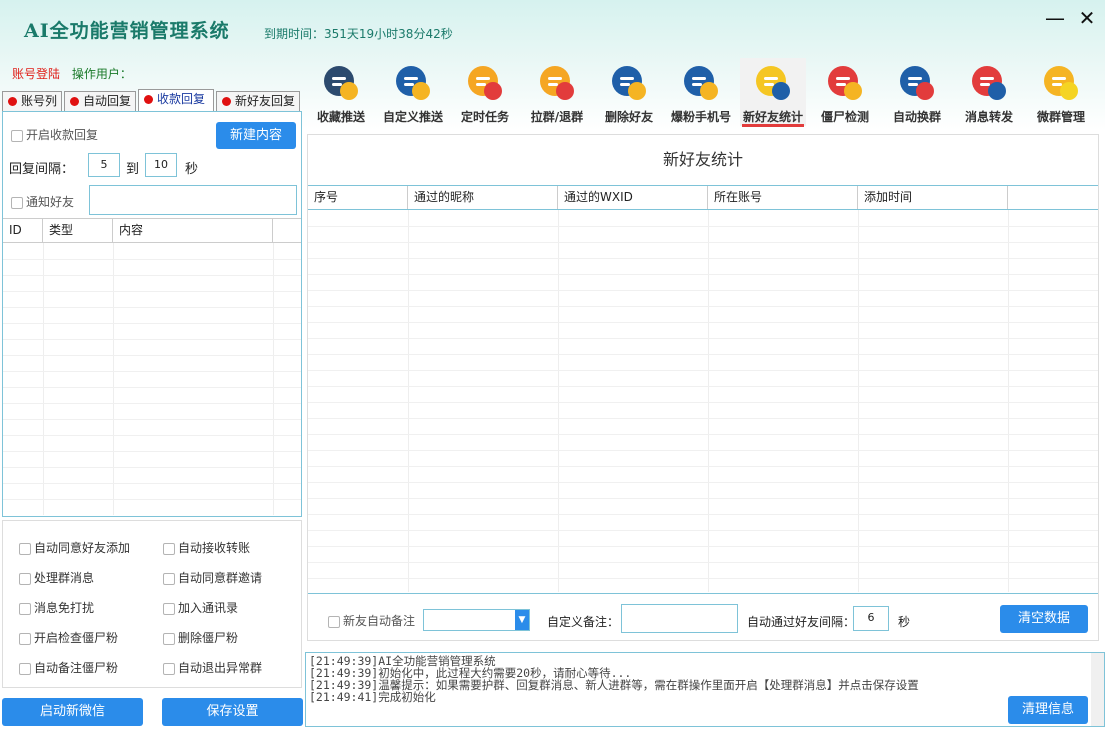 This screenshot has height=740, width=1105. I want to click on app-title: AI全功能营销管理系统, so click(127, 31).